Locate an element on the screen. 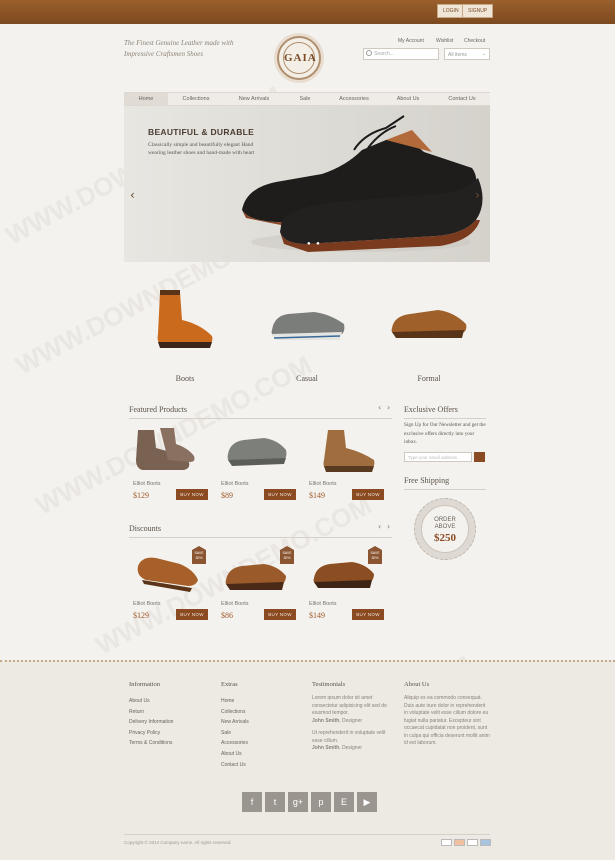  footer-link: Privacy Policy is located at coordinates (151, 733).